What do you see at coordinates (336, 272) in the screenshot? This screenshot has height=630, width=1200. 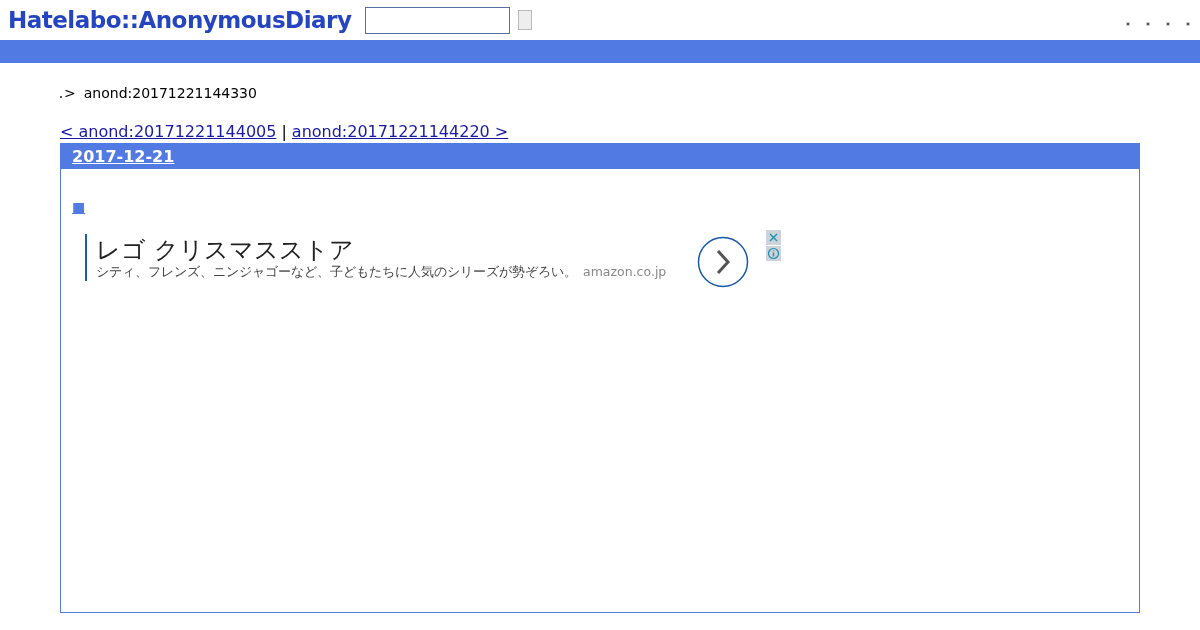 I see `ad-description: シティ、フレンズ、ニンジャゴーなど、子どもたちに人気のシリーズが勢ぞろい。` at bounding box center [336, 272].